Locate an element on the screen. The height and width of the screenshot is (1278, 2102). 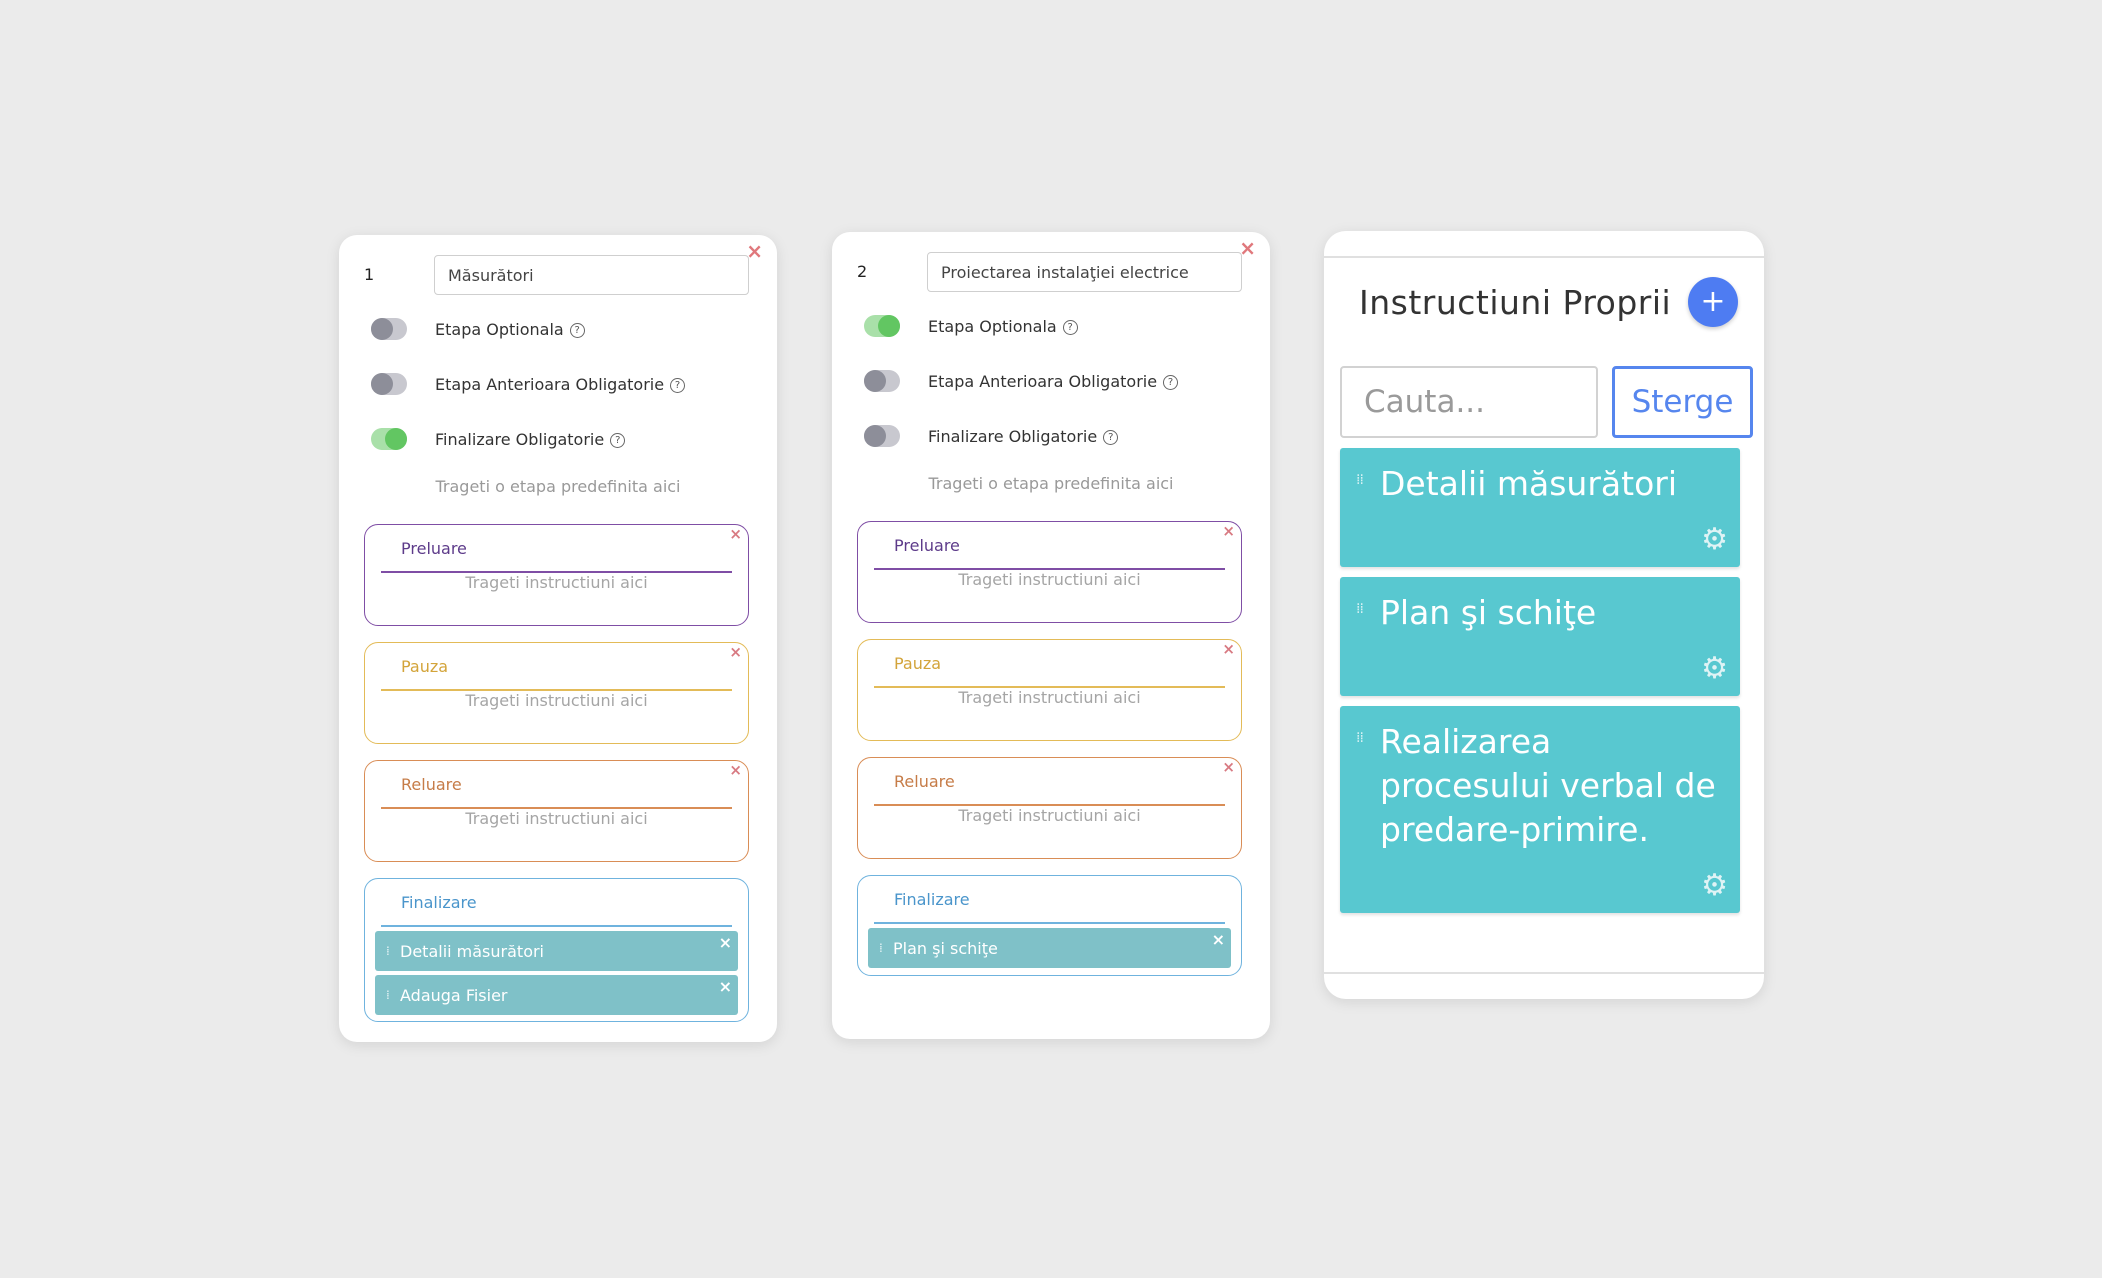
instruction-card: ⁞⁞ Plan şi schiţe ⚙ is located at coordinates (1540, 636).